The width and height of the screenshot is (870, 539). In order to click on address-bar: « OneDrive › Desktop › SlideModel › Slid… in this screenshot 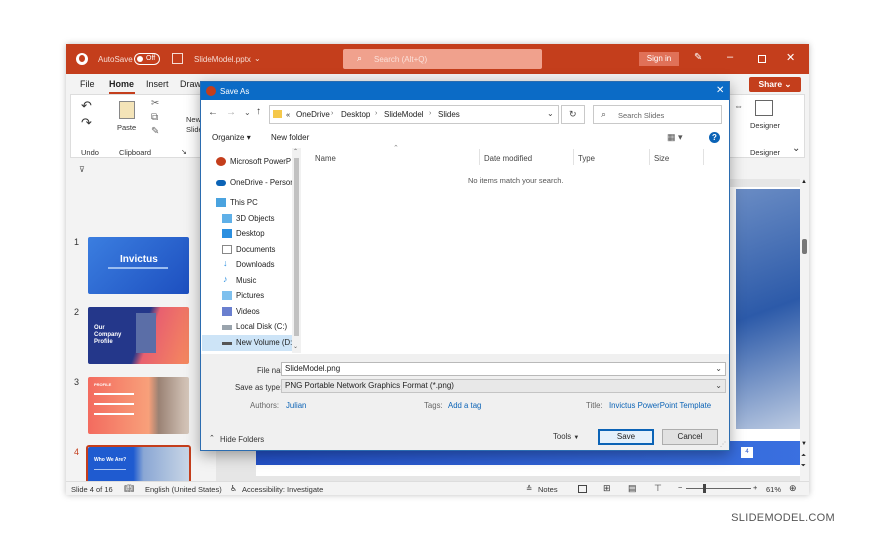, I will do `click(414, 114)`.